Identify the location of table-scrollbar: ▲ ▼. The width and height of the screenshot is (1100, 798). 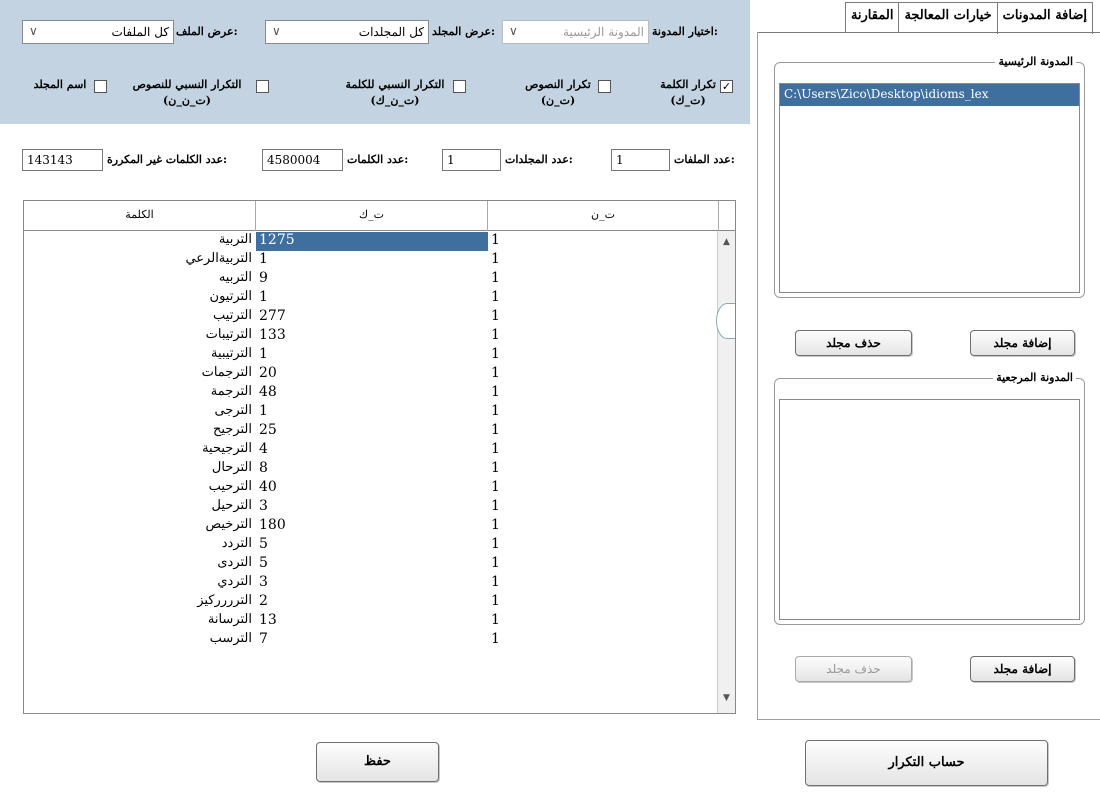
(725, 472).